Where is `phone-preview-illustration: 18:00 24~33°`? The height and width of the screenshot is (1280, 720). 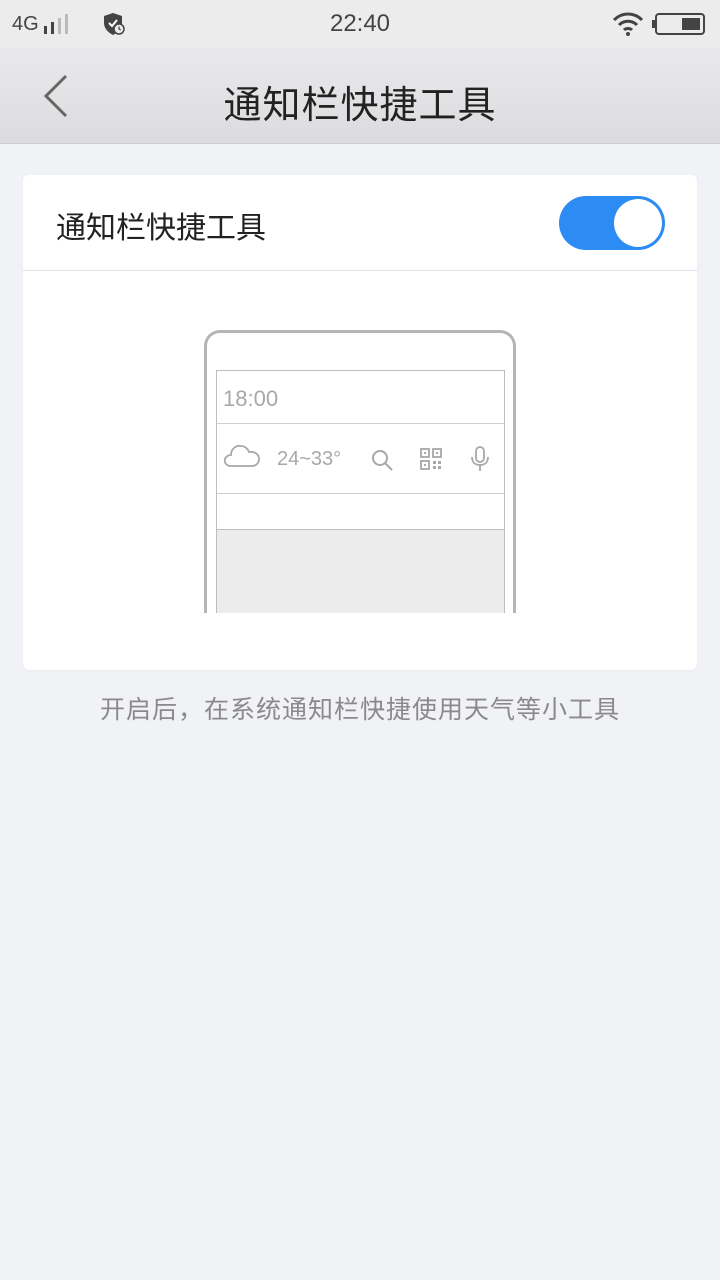 phone-preview-illustration: 18:00 24~33° is located at coordinates (360, 471).